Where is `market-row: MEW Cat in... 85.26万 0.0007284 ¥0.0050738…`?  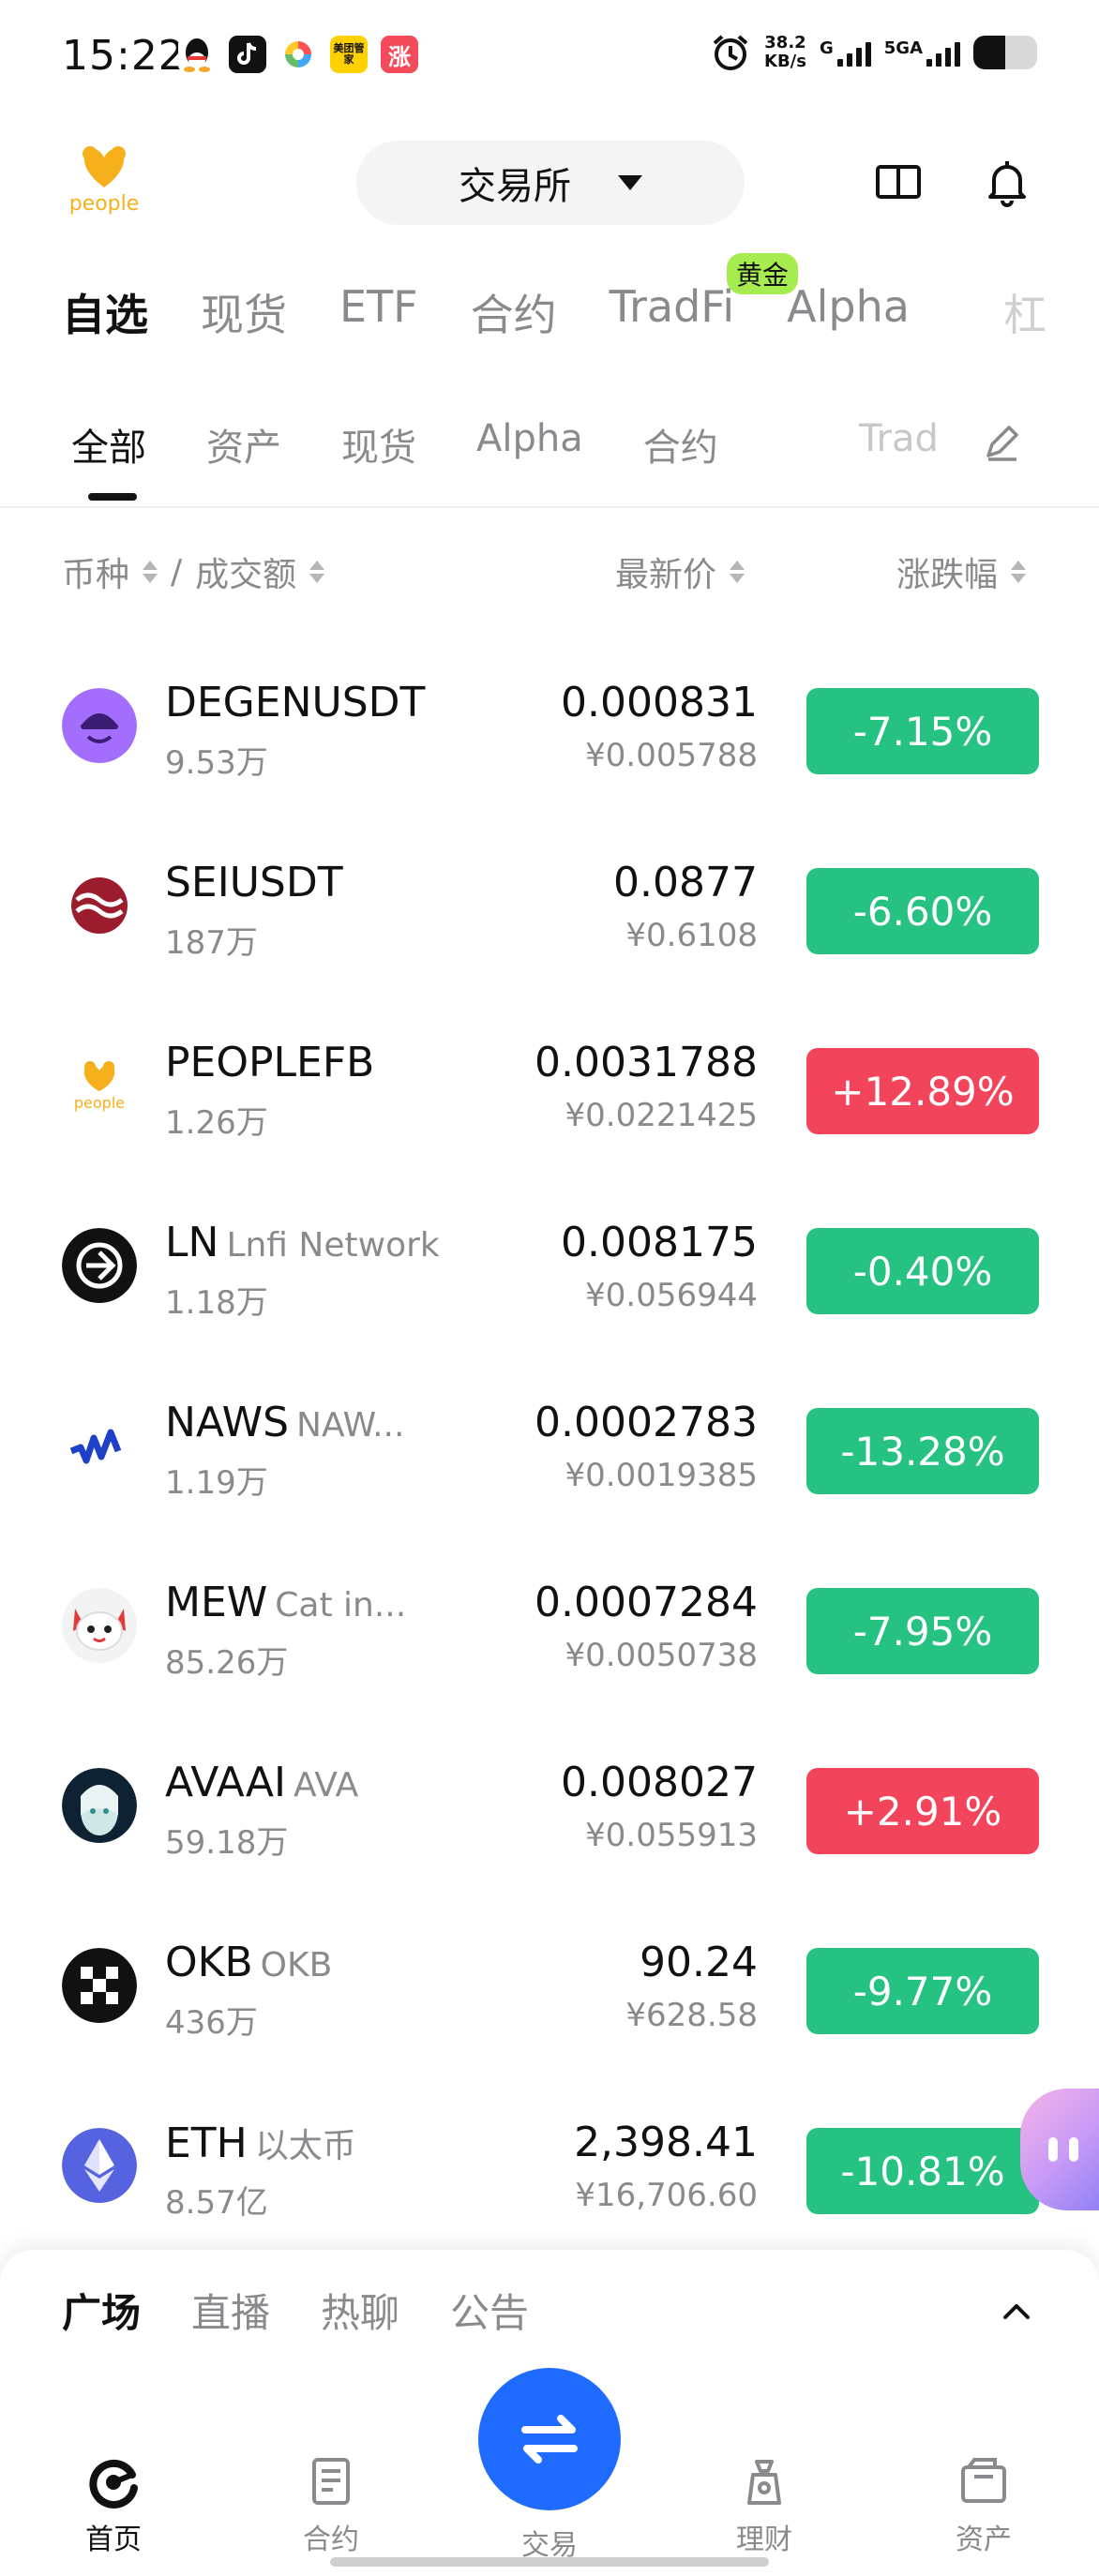
market-row: MEW Cat in... 85.26万 0.0007284 ¥0.0050738… is located at coordinates (549, 1637).